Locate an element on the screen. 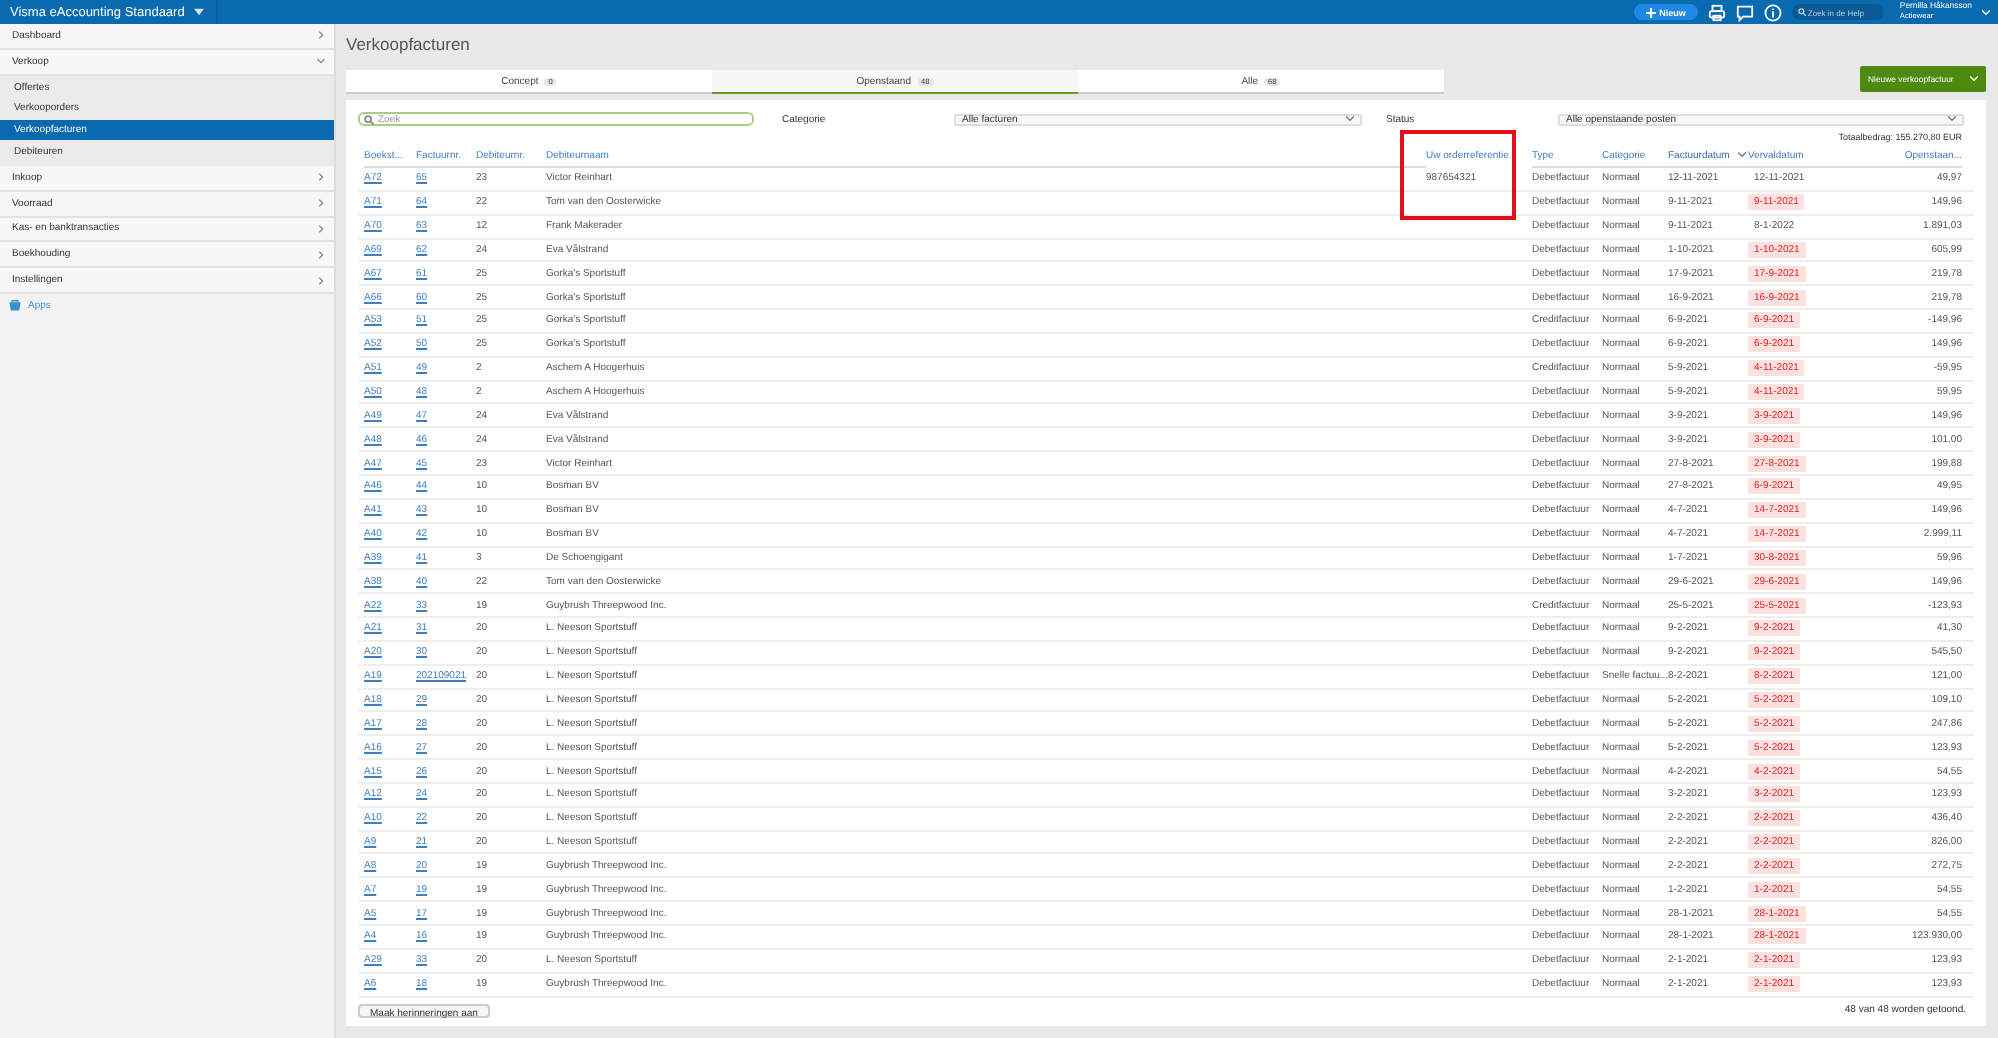 The height and width of the screenshot is (1038, 1998). chat-icon is located at coordinates (1744, 12).